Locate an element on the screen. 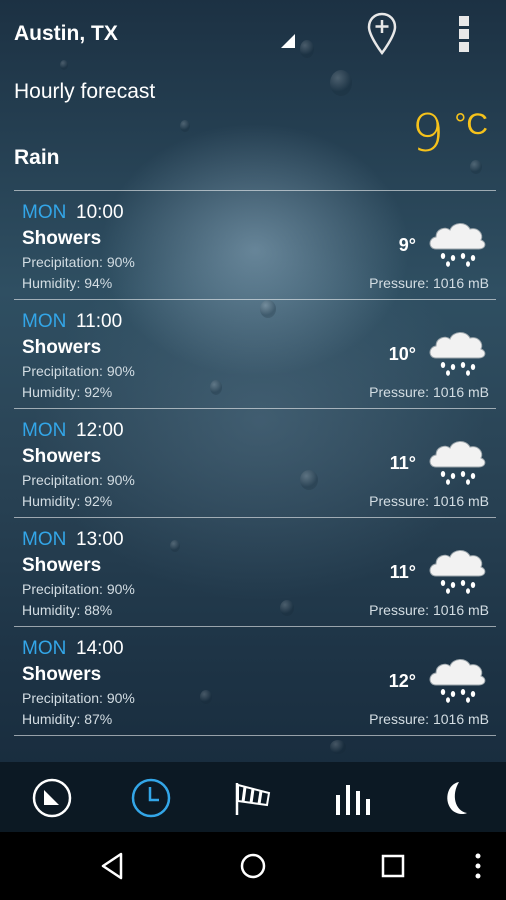  current-weather-icon is located at coordinates (52, 798).